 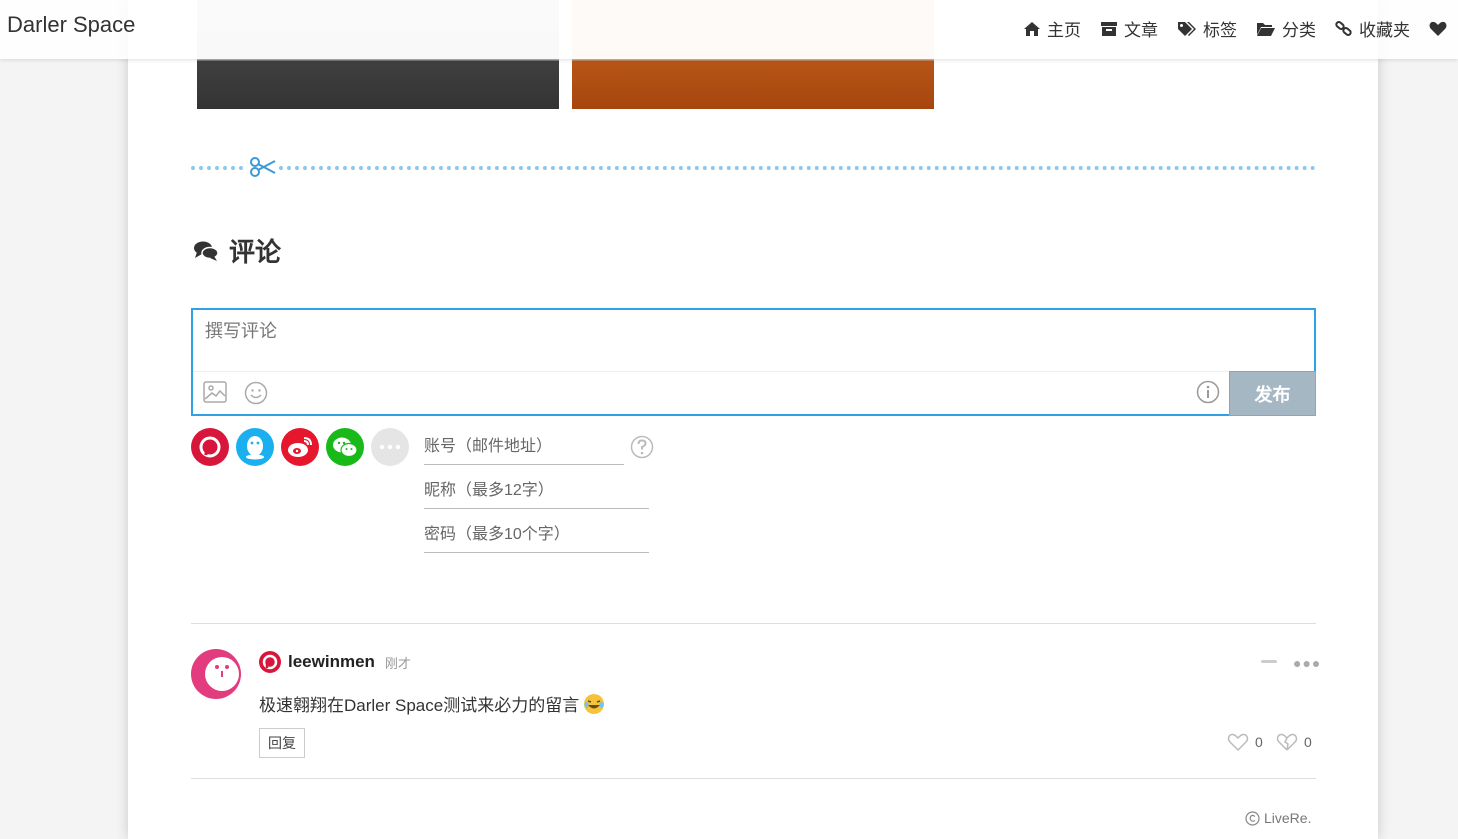 I want to click on weibo-login-icon, so click(x=300, y=447).